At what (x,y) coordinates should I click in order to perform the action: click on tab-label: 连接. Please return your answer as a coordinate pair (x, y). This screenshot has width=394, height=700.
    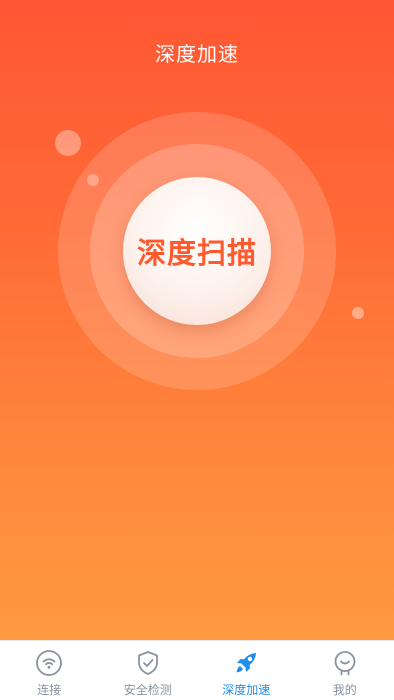
    Looking at the image, I should click on (49, 690).